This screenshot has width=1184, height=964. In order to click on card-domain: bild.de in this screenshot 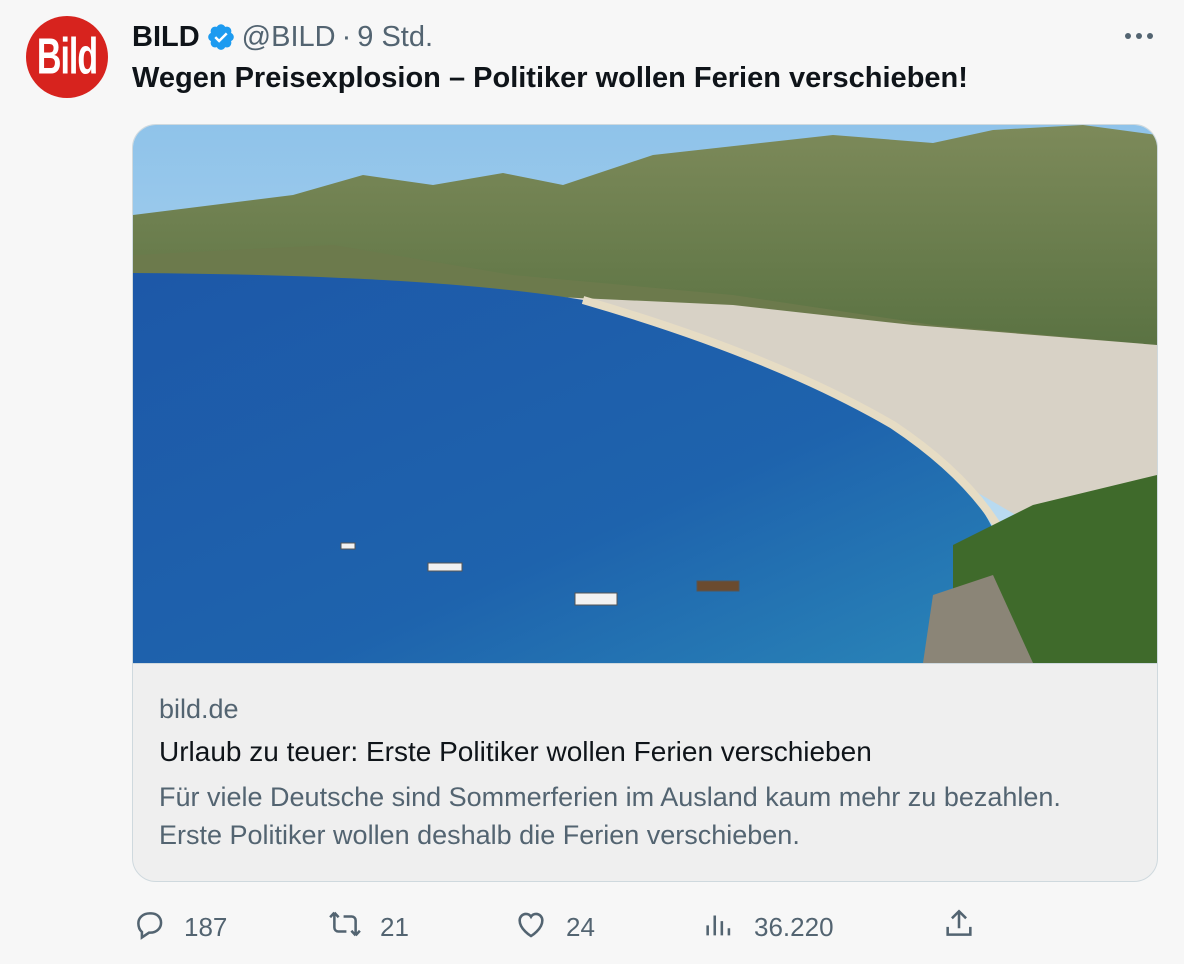, I will do `click(199, 709)`.